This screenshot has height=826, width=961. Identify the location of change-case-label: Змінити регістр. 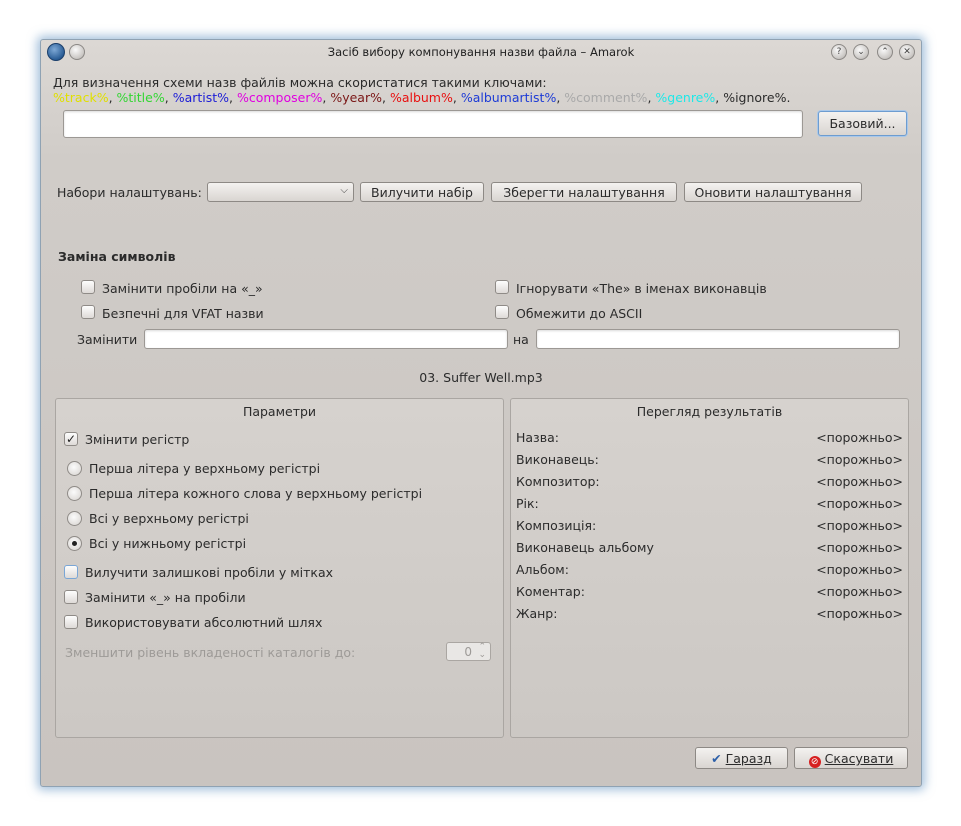
(137, 439).